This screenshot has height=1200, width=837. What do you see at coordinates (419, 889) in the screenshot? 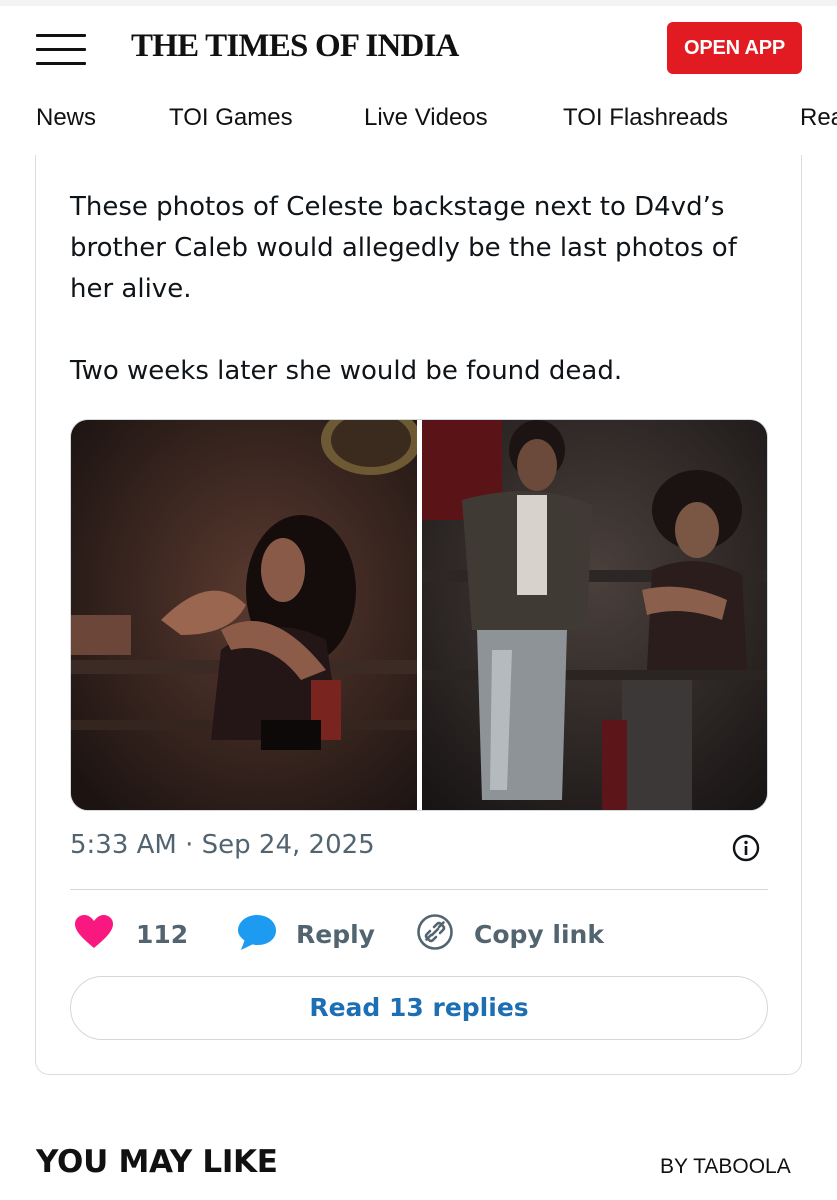
I see `divider` at bounding box center [419, 889].